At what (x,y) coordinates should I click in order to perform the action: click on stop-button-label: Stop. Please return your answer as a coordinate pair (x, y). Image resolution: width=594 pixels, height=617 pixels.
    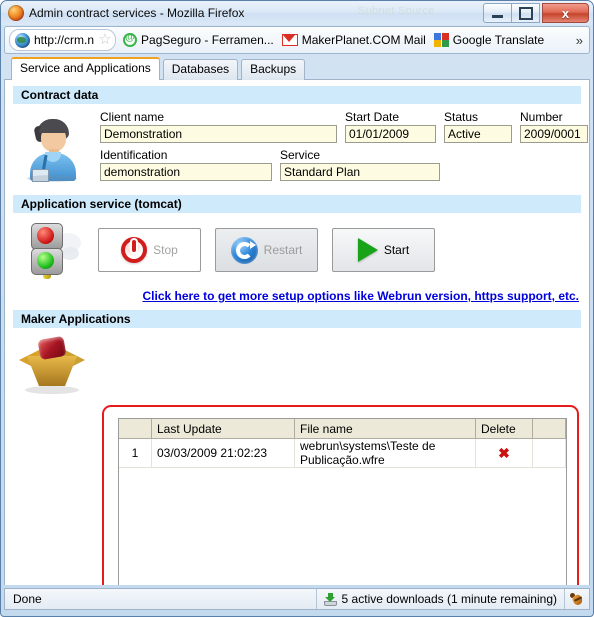
    Looking at the image, I should click on (165, 250).